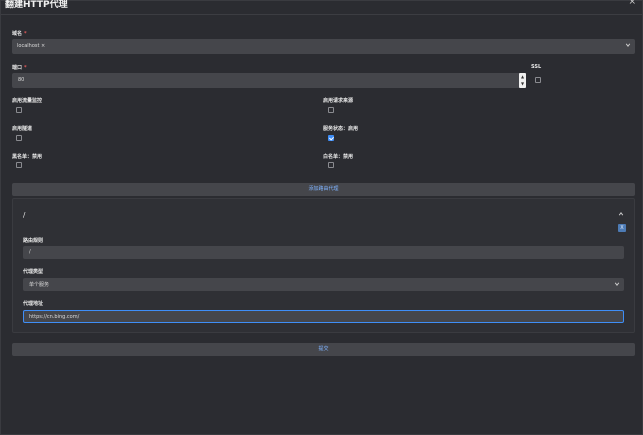 This screenshot has height=435, width=643. Describe the element at coordinates (338, 157) in the screenshot. I see `whitelist-label: 白名单：禁用` at that location.